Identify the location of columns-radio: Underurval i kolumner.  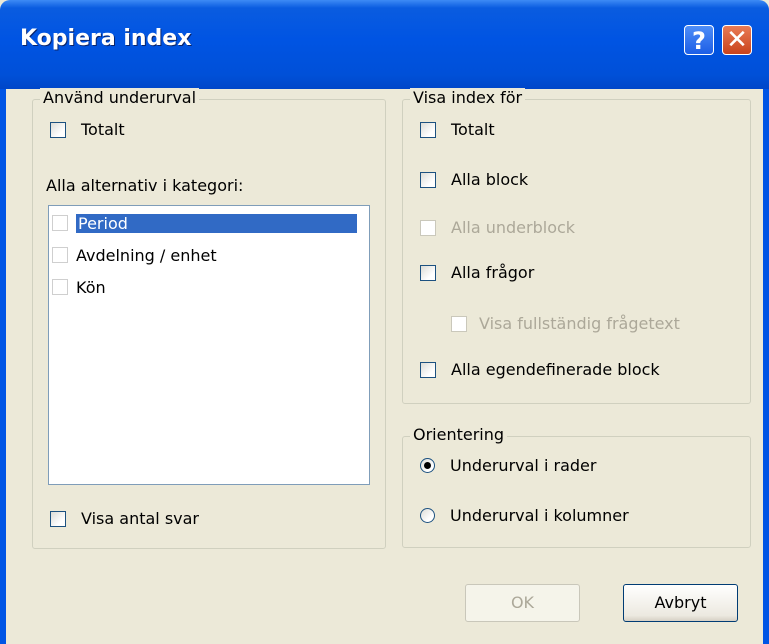
(524, 515).